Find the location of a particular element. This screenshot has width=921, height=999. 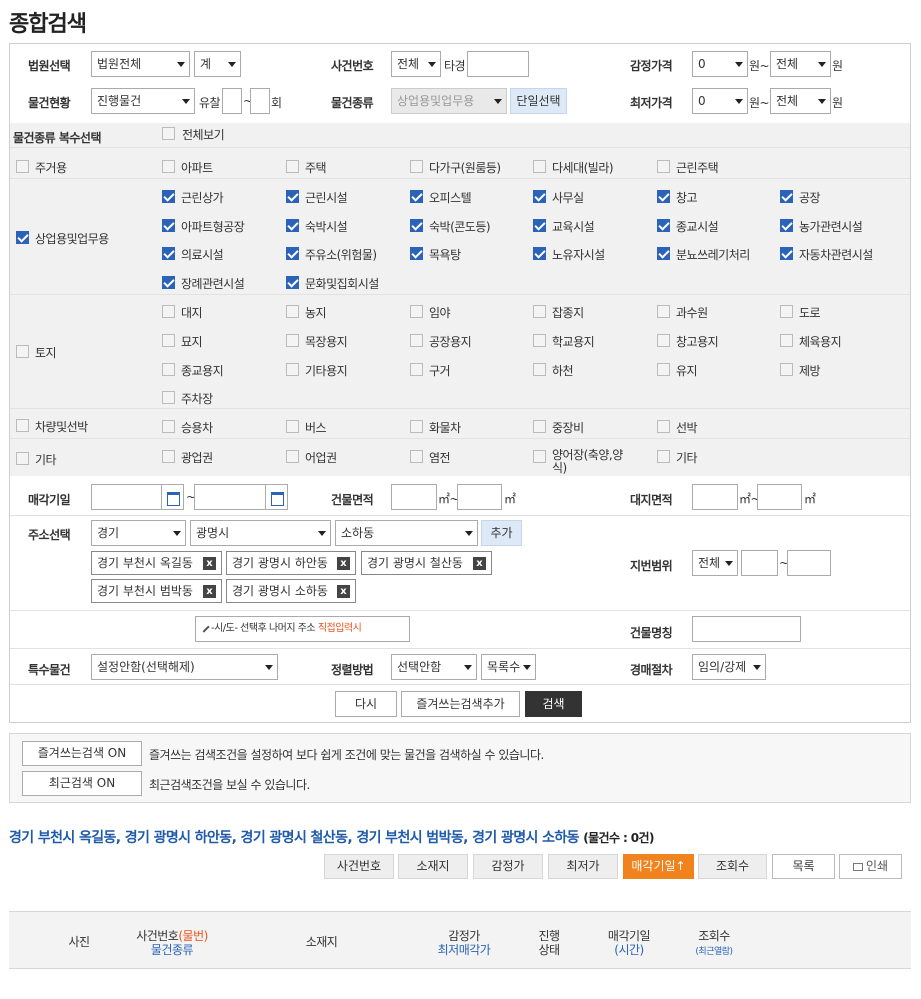

fail-min-input is located at coordinates (232, 101).